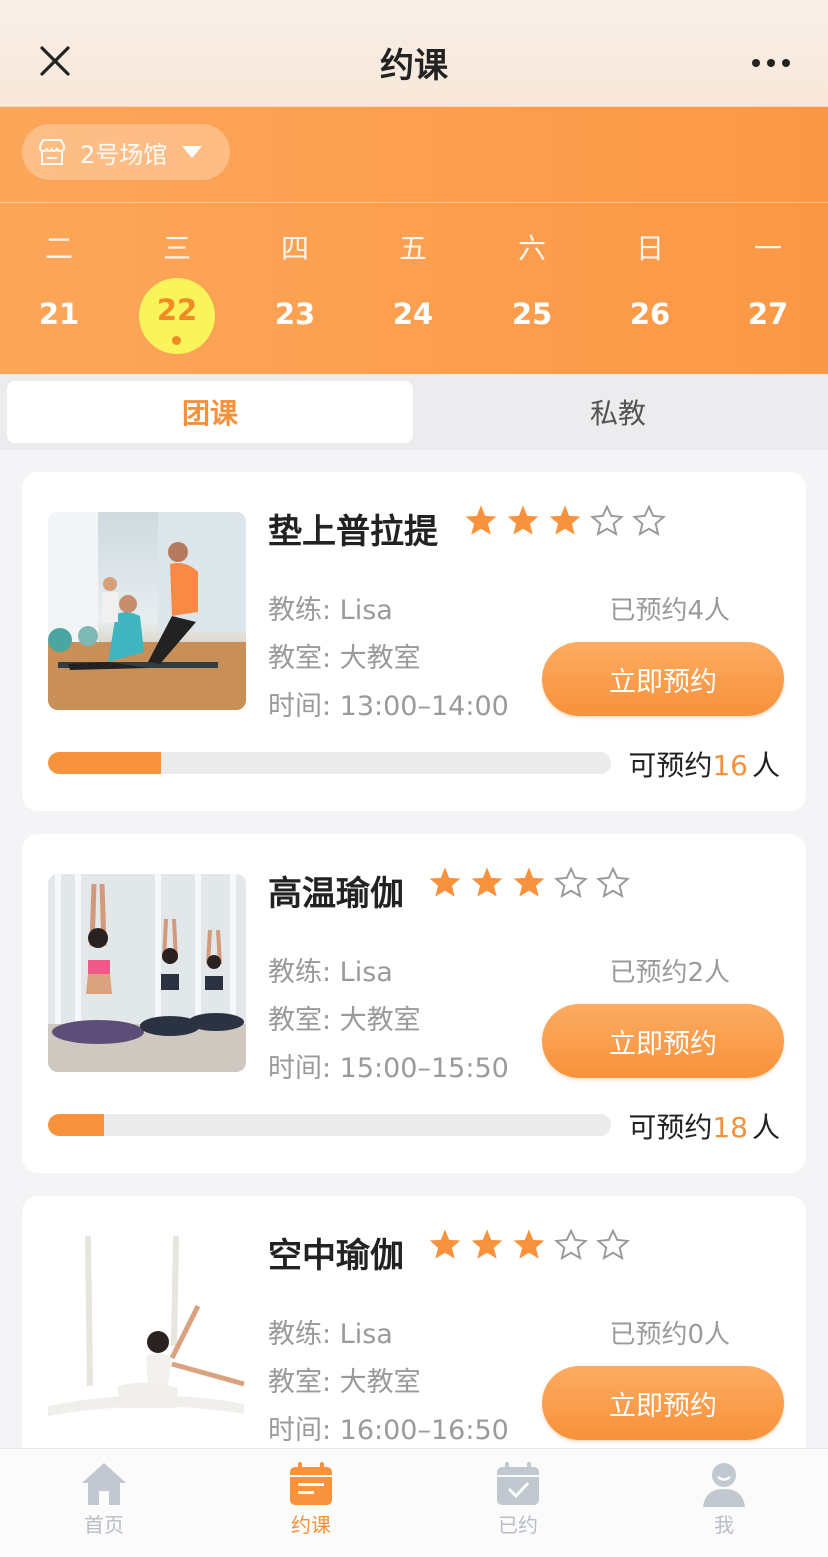 The image size is (828, 1557). Describe the element at coordinates (518, 1525) in the screenshot. I see `nav-booked-label: 已约` at that location.